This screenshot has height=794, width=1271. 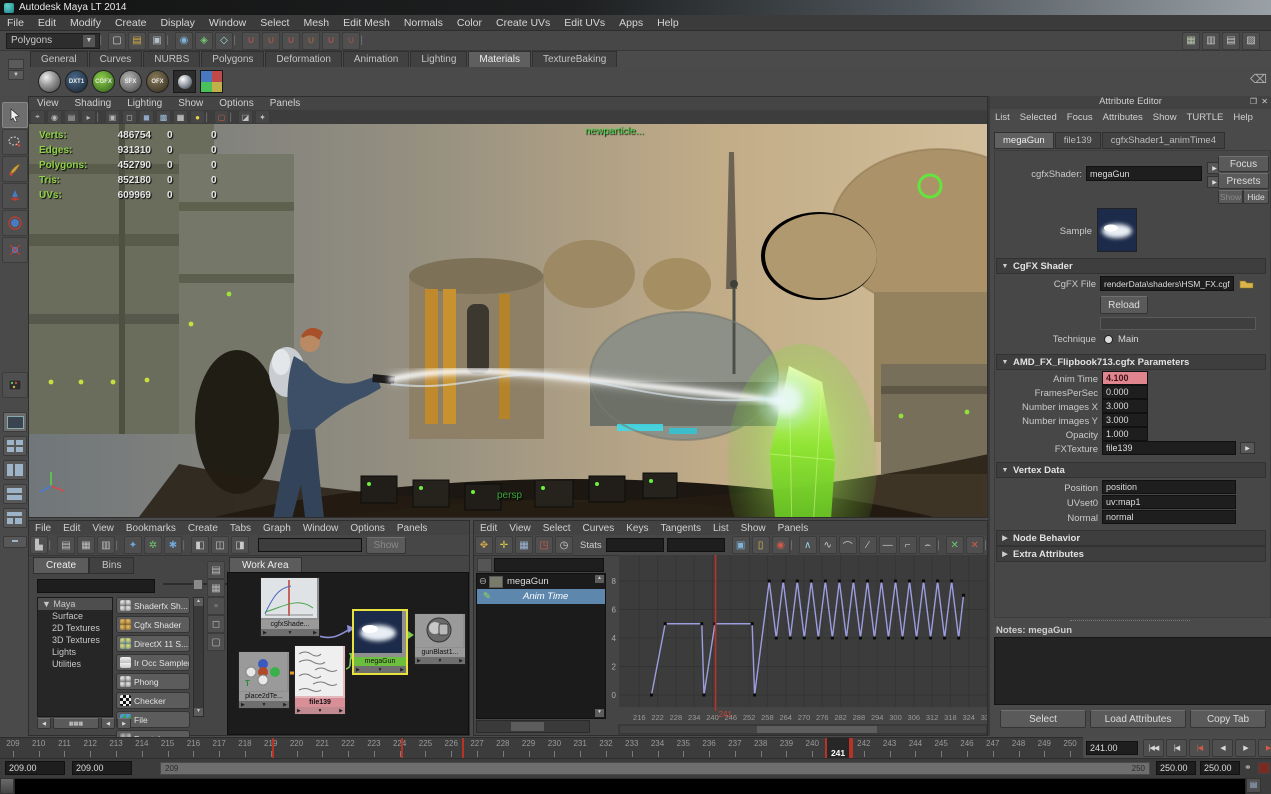 What do you see at coordinates (533, 726) in the screenshot?
I see `outliner-hscrollbar` at bounding box center [533, 726].